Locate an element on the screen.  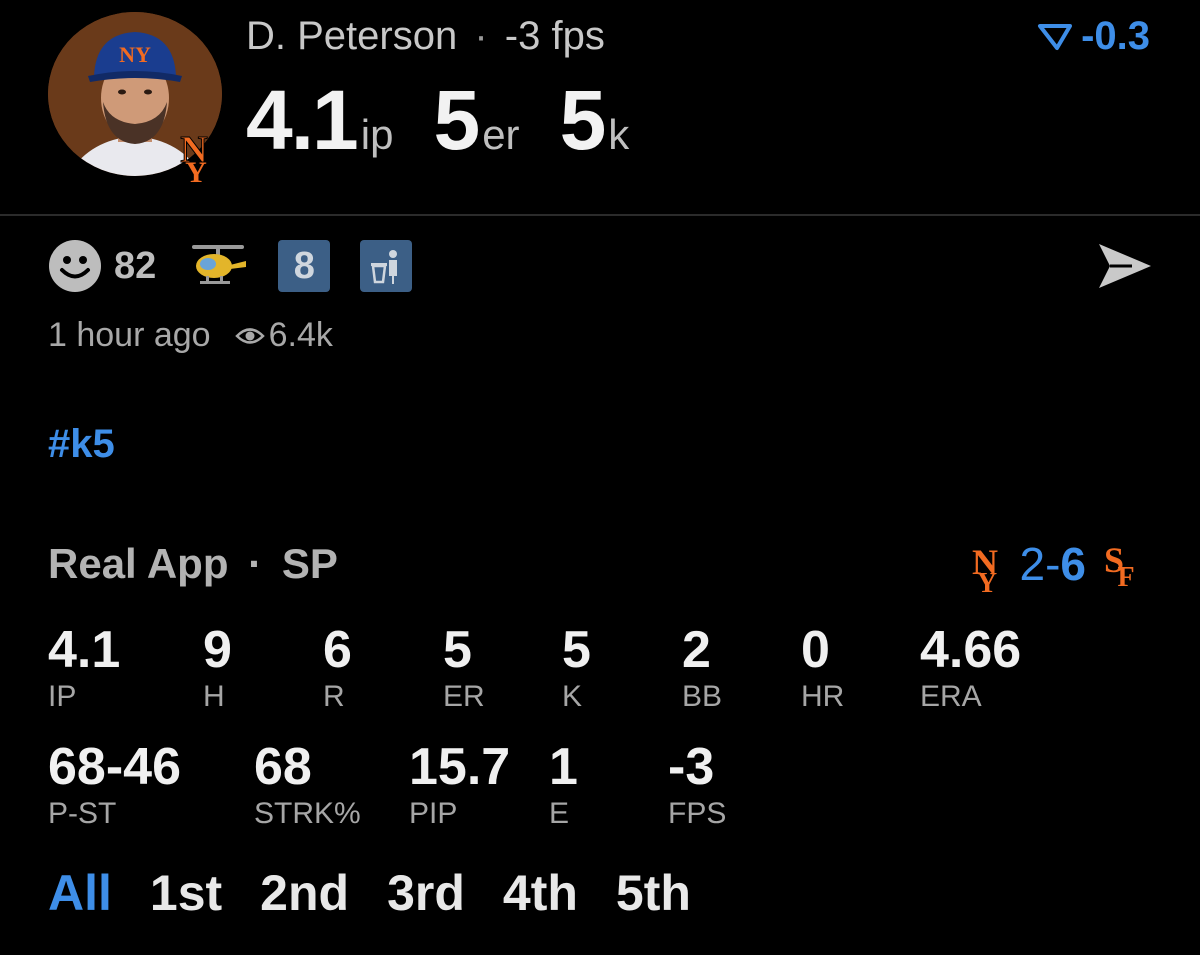
pitching-line: 4.1ip 5er 5k is located at coordinates (457, 120).